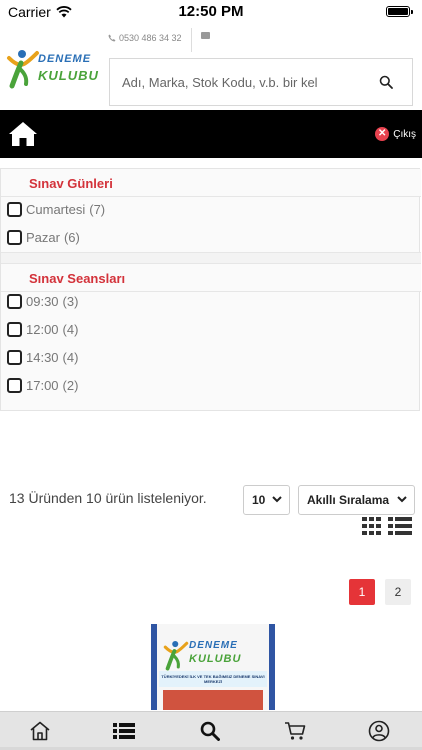 Image resolution: width=422 pixels, height=750 pixels. I want to click on search-bar, so click(261, 82).